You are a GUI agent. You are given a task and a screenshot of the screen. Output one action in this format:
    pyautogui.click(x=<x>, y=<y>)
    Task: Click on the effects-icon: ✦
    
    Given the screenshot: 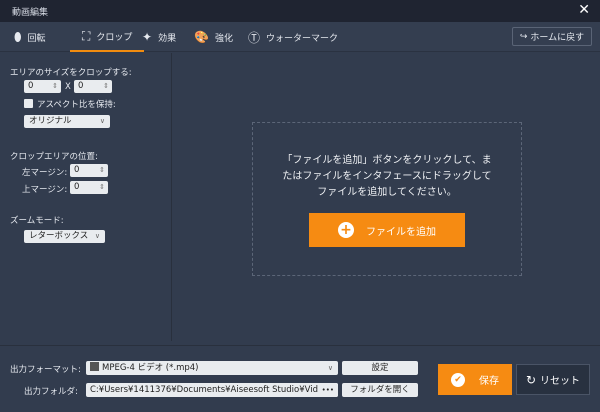 What is the action you would take?
    pyautogui.click(x=147, y=37)
    